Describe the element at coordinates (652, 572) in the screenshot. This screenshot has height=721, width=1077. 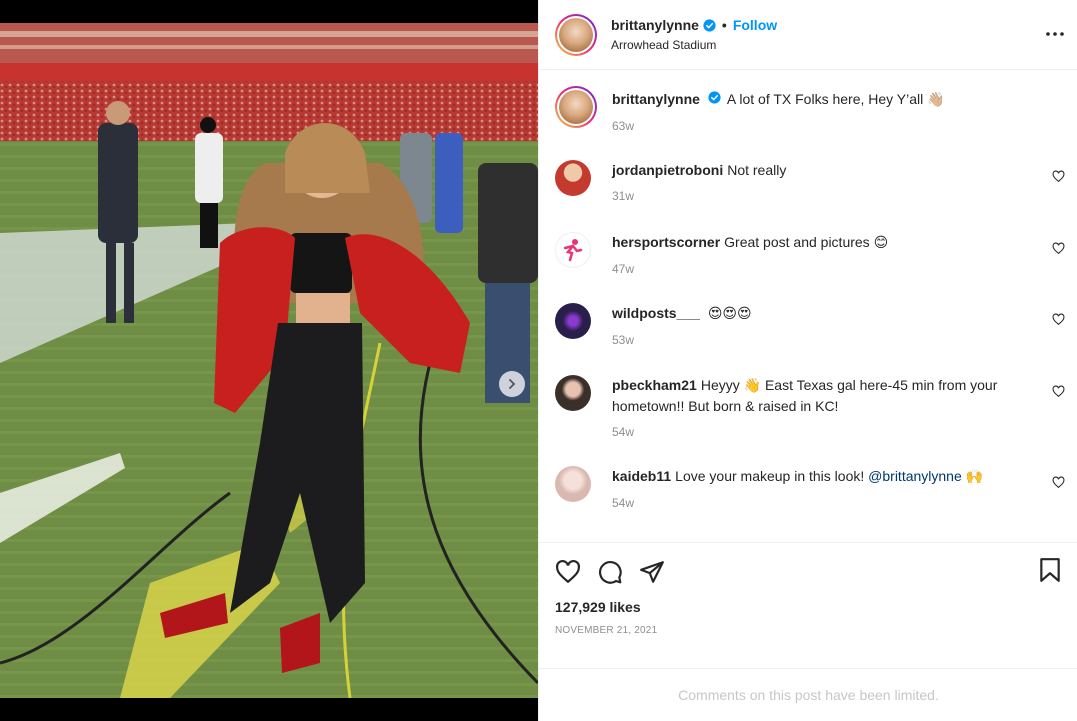
I see `share-icon` at that location.